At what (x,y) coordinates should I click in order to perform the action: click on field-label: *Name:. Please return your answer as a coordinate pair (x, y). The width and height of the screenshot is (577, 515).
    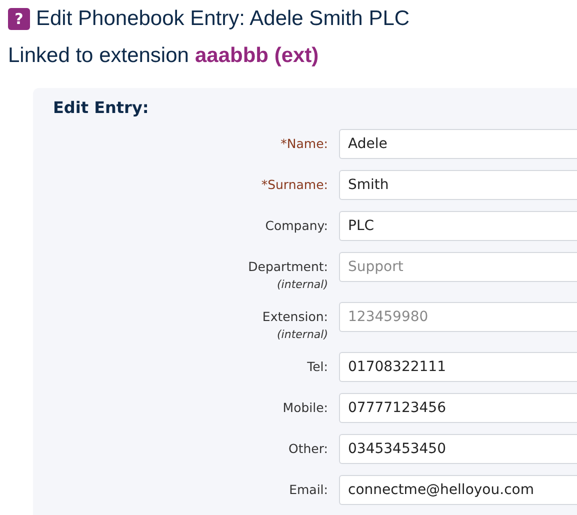
    Looking at the image, I should click on (304, 143).